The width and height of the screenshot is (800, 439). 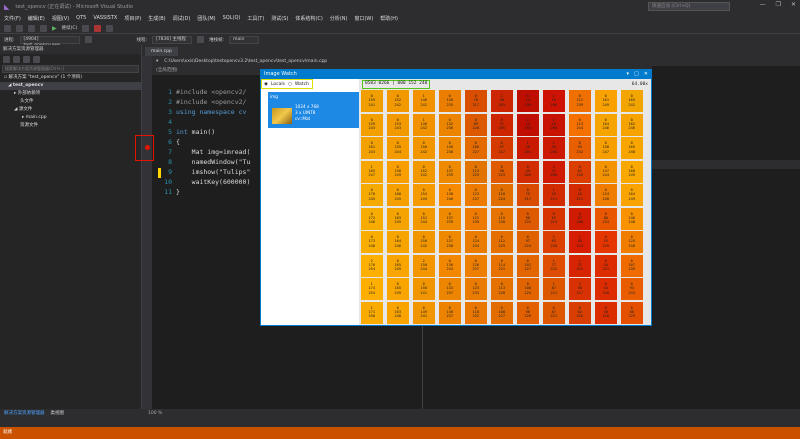 I want to click on pixel-cell: 0 27 208, so click(x=580, y=218).